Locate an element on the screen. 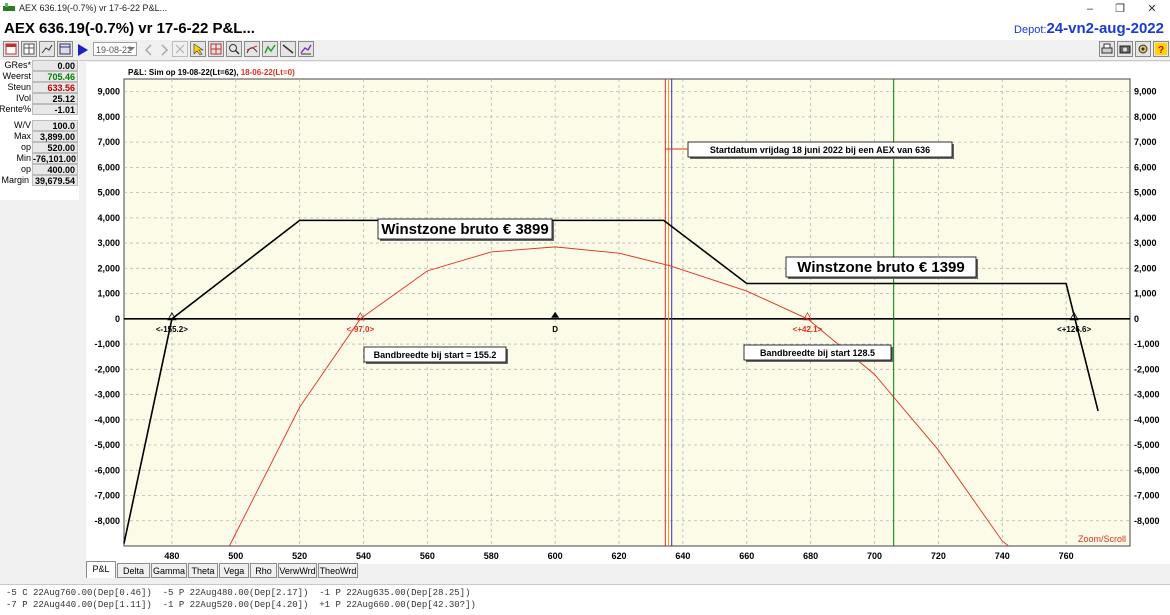 The height and width of the screenshot is (615, 1170). minimize-button: – is located at coordinates (1090, 9).